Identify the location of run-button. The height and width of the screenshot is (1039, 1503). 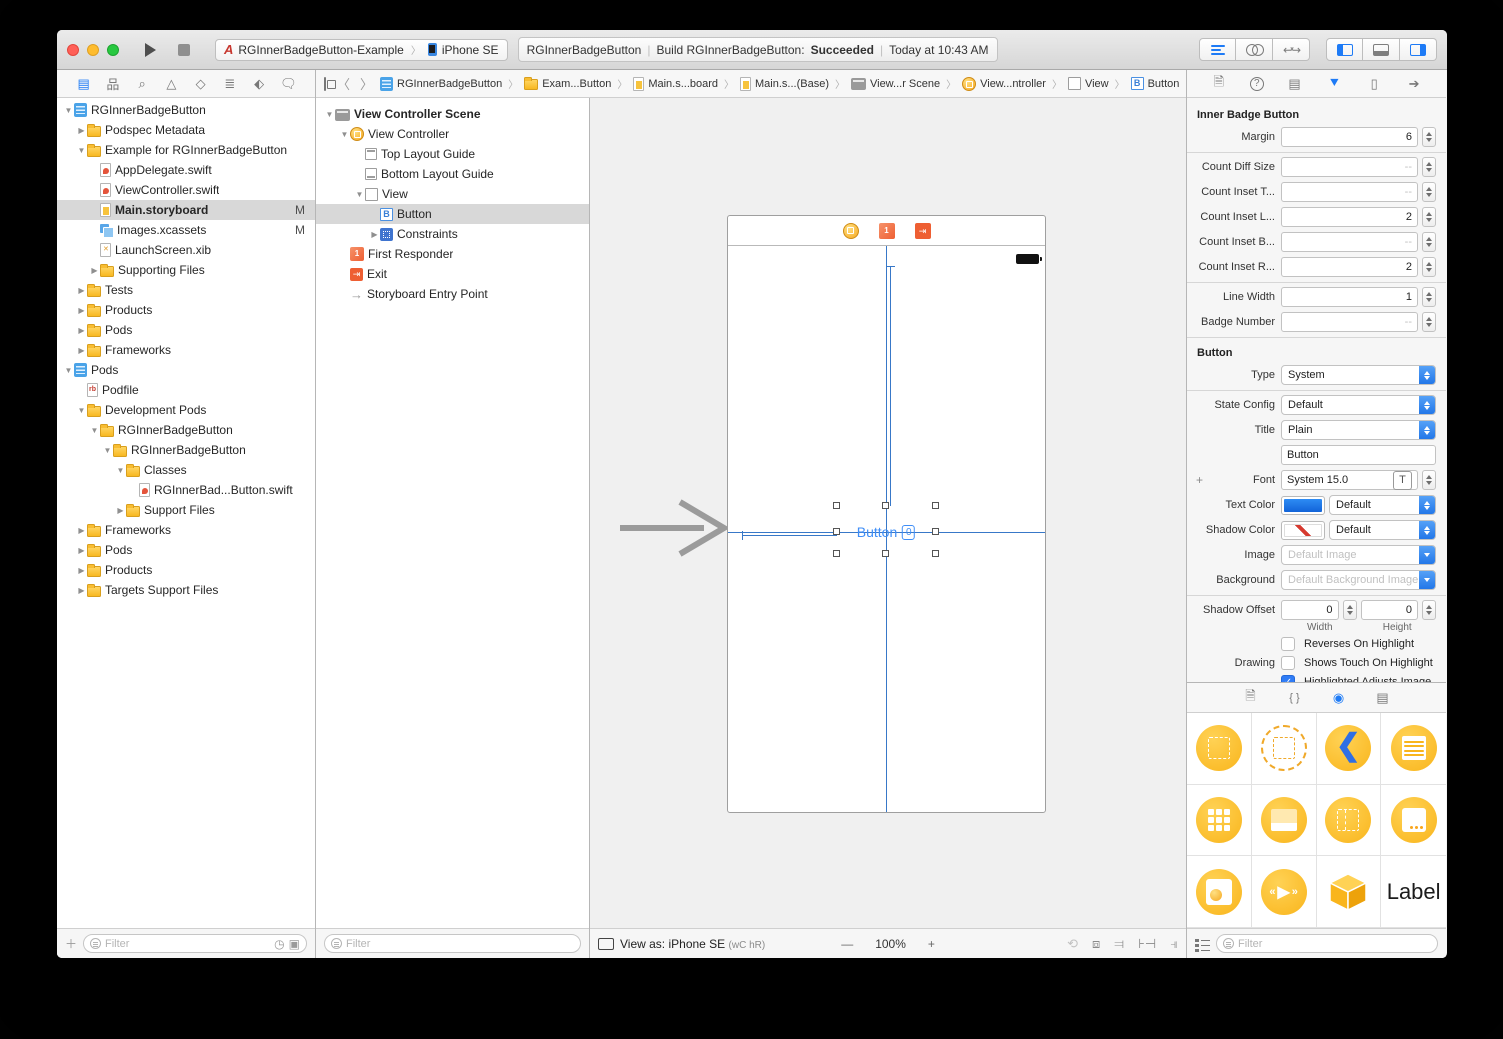
(150, 50).